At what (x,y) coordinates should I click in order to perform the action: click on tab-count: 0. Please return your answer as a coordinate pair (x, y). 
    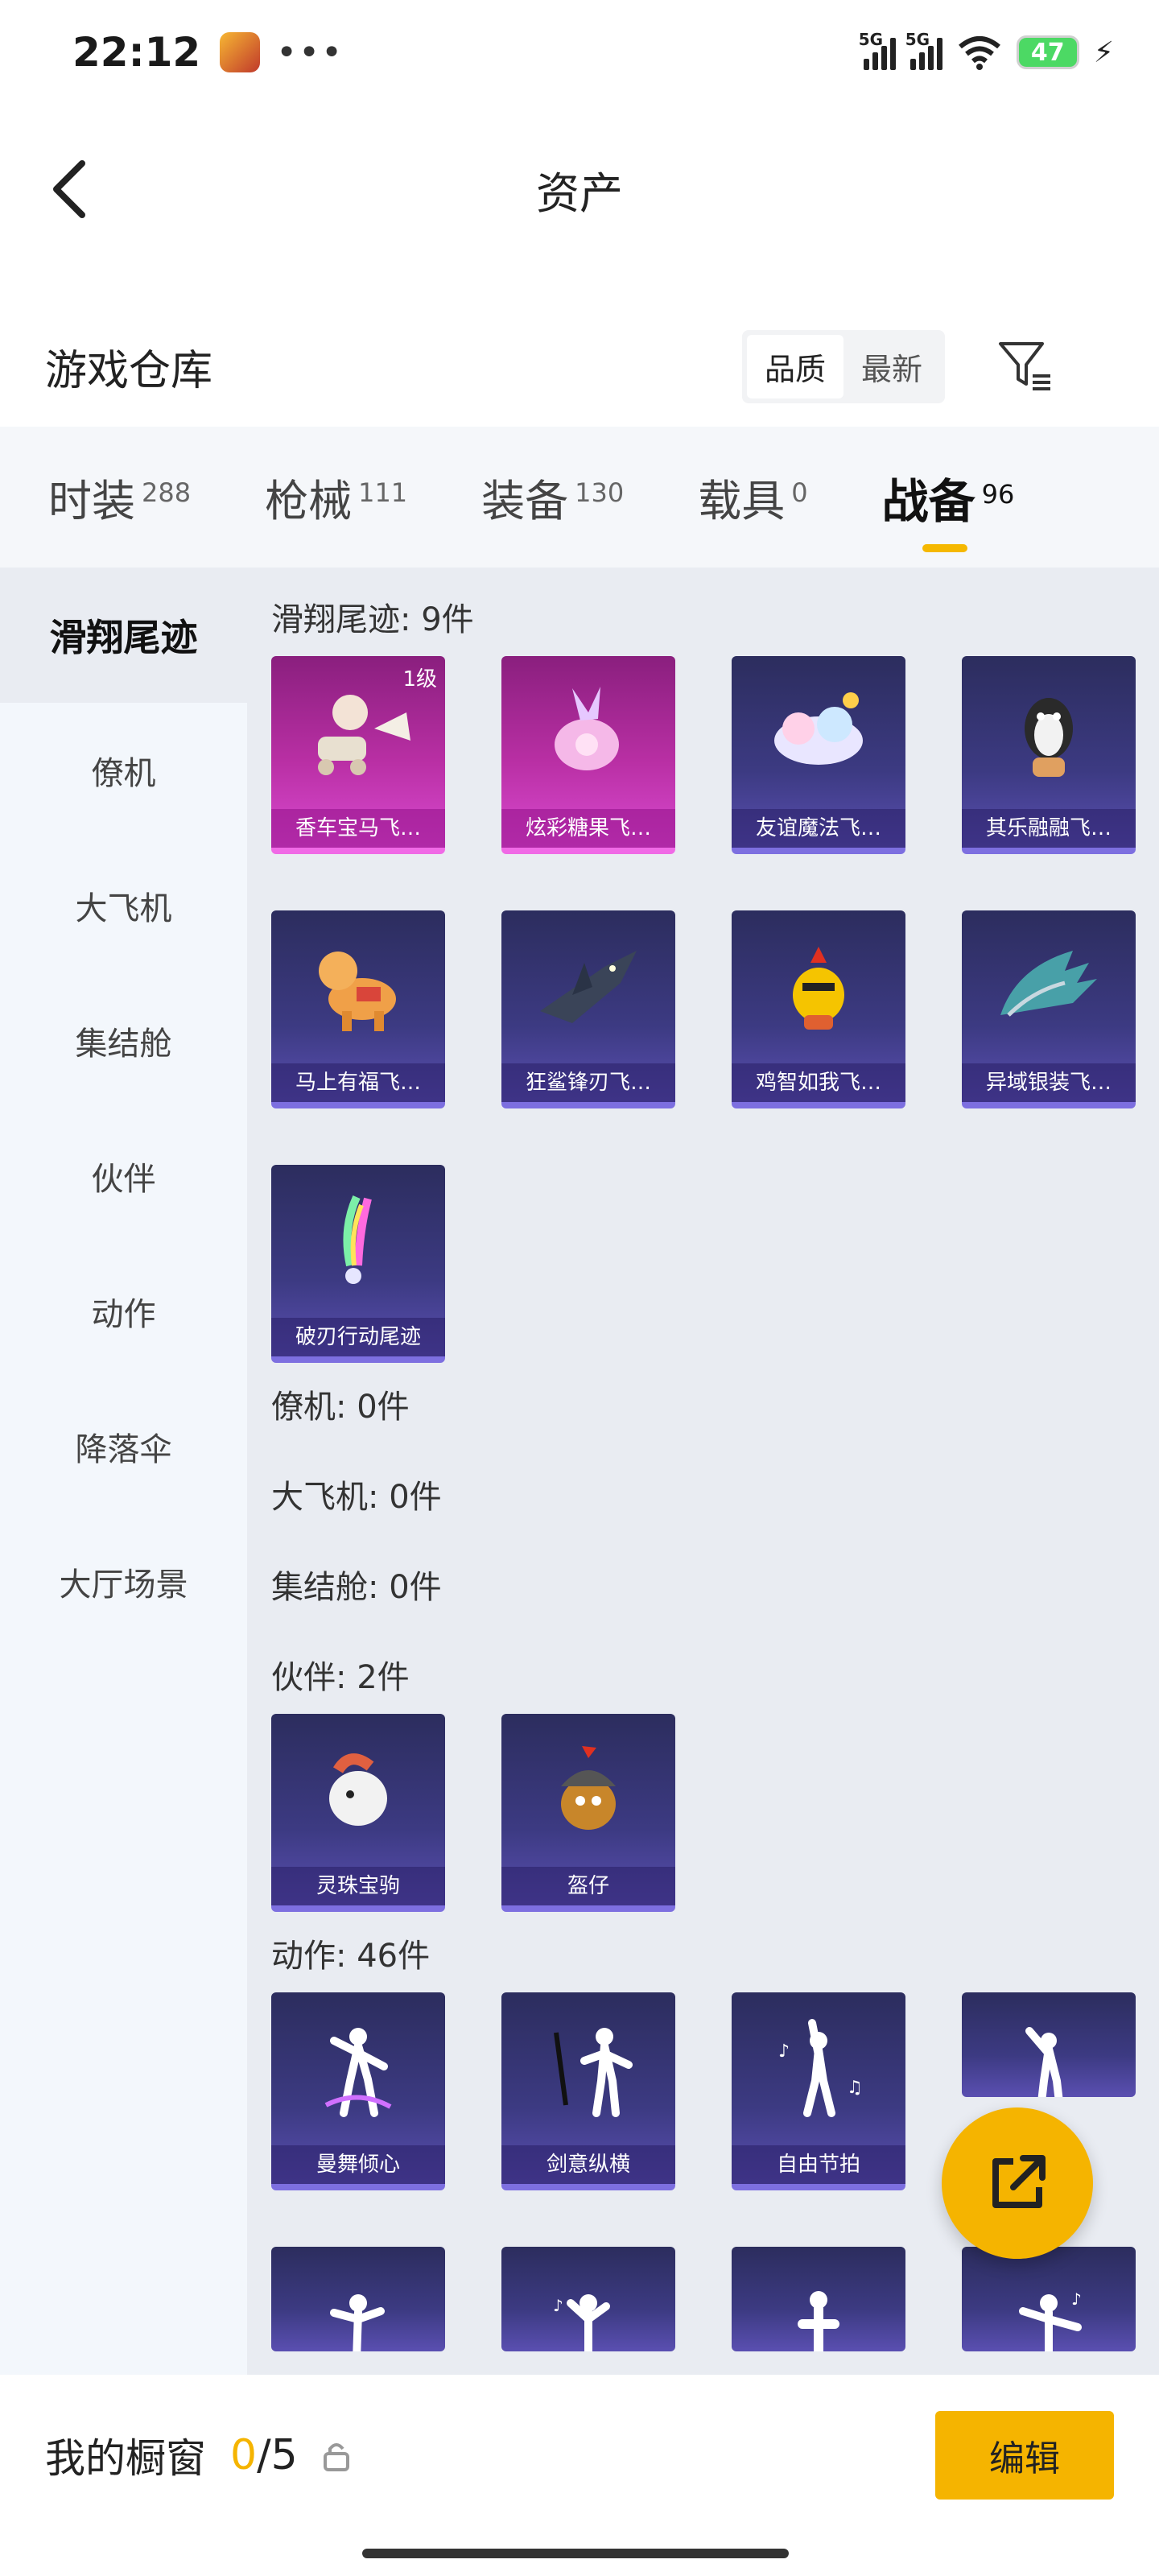
    Looking at the image, I should click on (799, 492).